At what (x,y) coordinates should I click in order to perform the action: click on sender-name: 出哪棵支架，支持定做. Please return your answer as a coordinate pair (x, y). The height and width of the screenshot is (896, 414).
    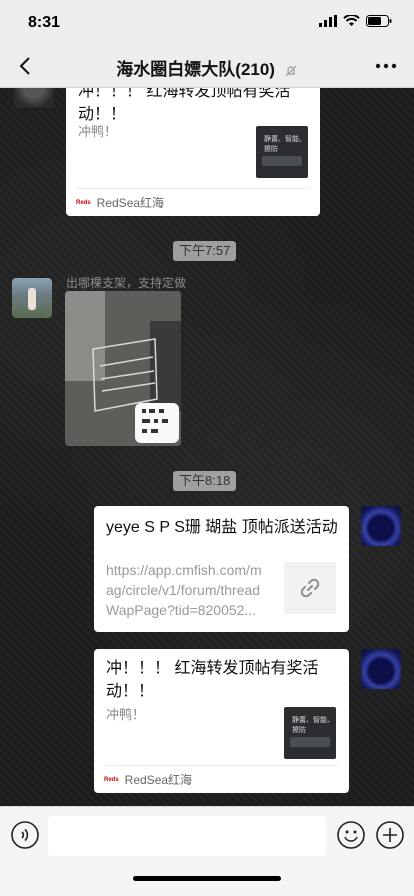
    Looking at the image, I should click on (126, 283).